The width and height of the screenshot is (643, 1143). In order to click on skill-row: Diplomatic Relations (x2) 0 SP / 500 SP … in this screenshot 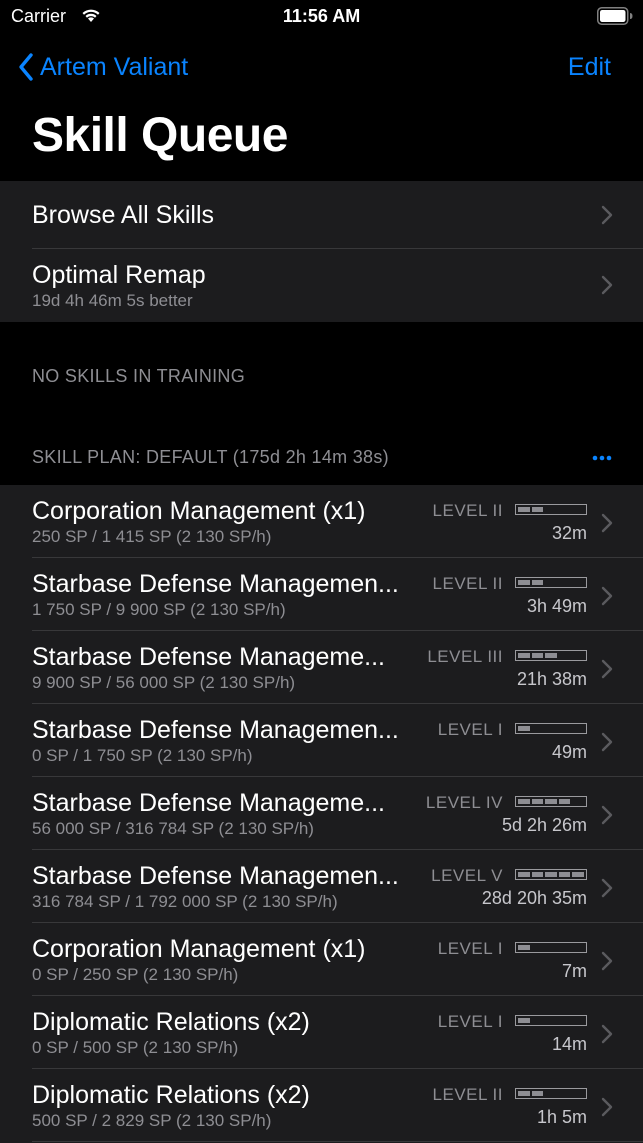, I will do `click(321, 1032)`.